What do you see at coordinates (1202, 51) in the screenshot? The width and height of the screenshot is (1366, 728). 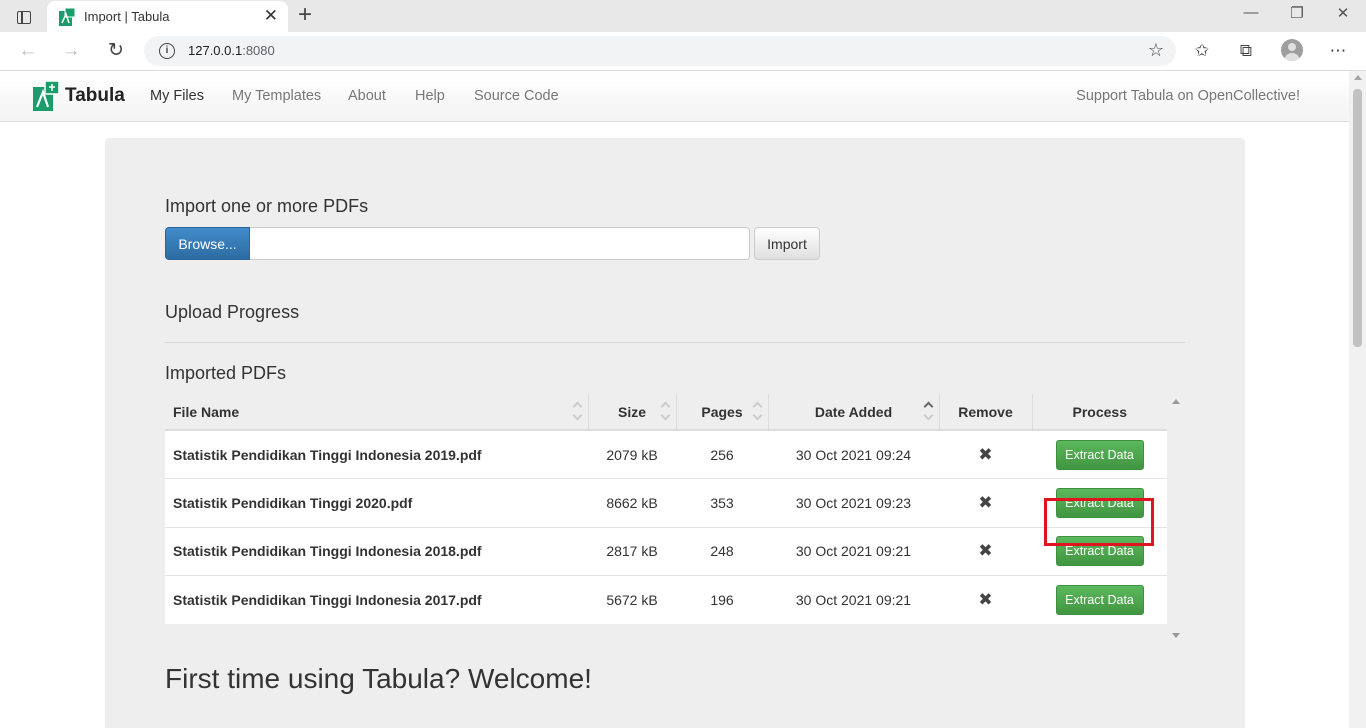 I see `favorites-icon: ✩` at bounding box center [1202, 51].